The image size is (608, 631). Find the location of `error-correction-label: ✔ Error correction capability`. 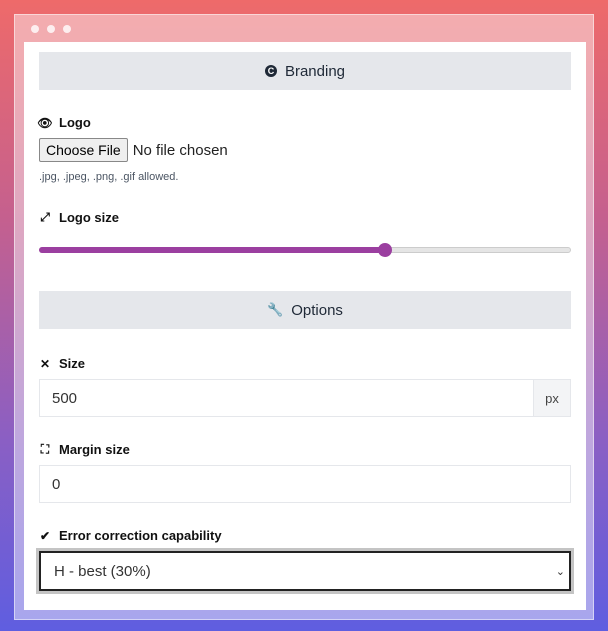

error-correction-label: ✔ Error correction capability is located at coordinates (305, 535).